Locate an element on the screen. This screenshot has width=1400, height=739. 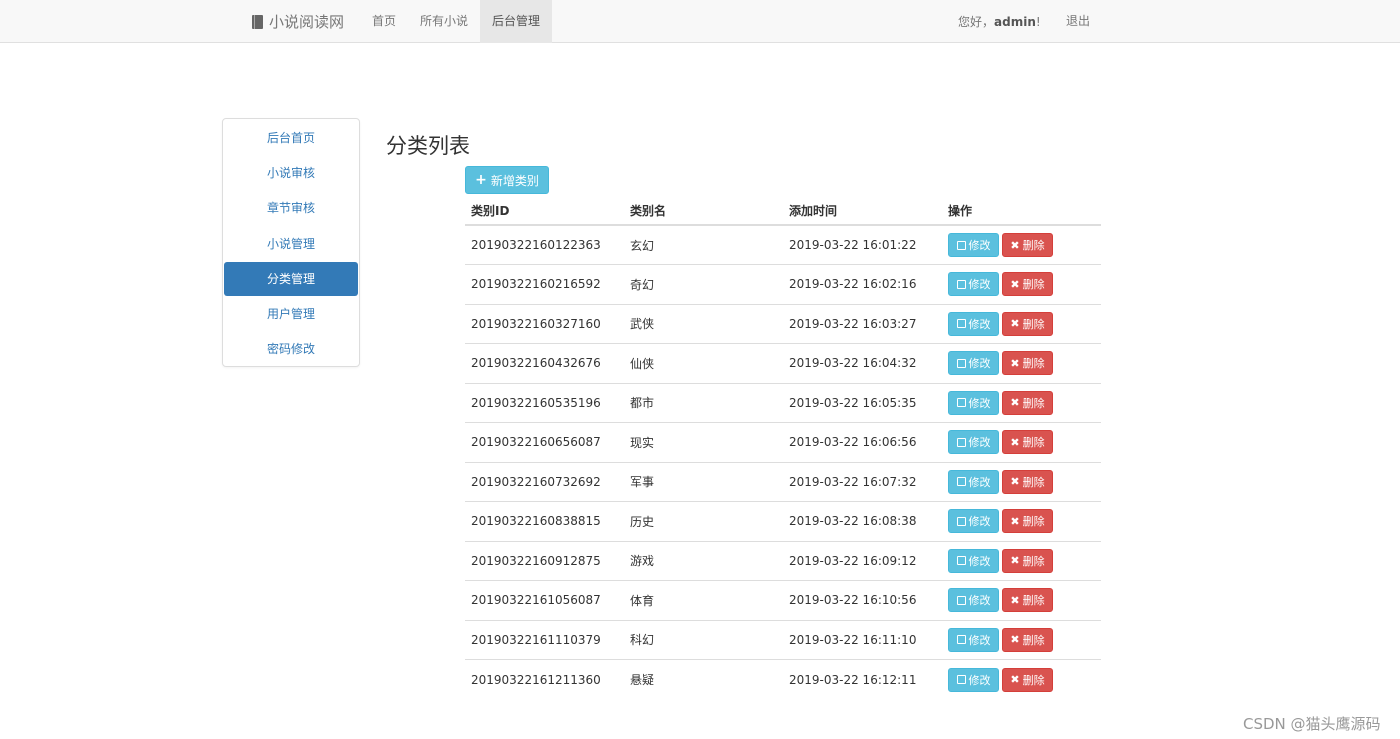
sidebar-item-password-change: 密码修改 is located at coordinates (291, 349).